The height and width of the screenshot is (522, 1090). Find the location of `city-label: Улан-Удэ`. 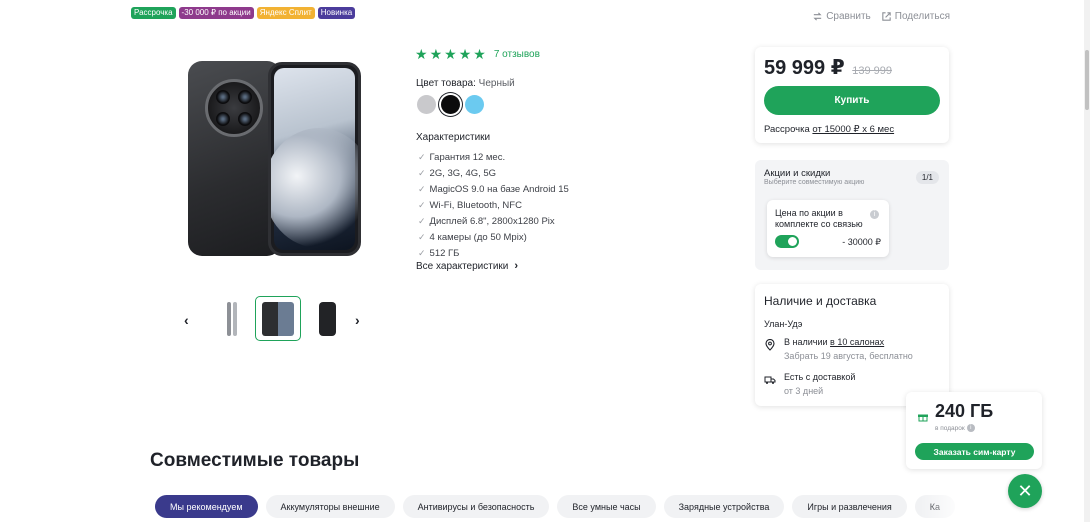

city-label: Улан-Удэ is located at coordinates (783, 324).